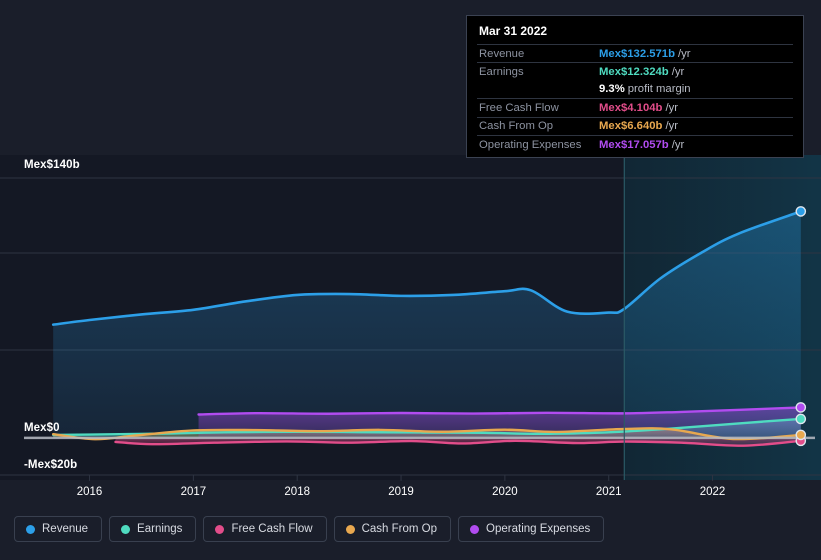  What do you see at coordinates (530, 144) in the screenshot?
I see `tooltip-row-label: Operating Expenses` at bounding box center [530, 144].